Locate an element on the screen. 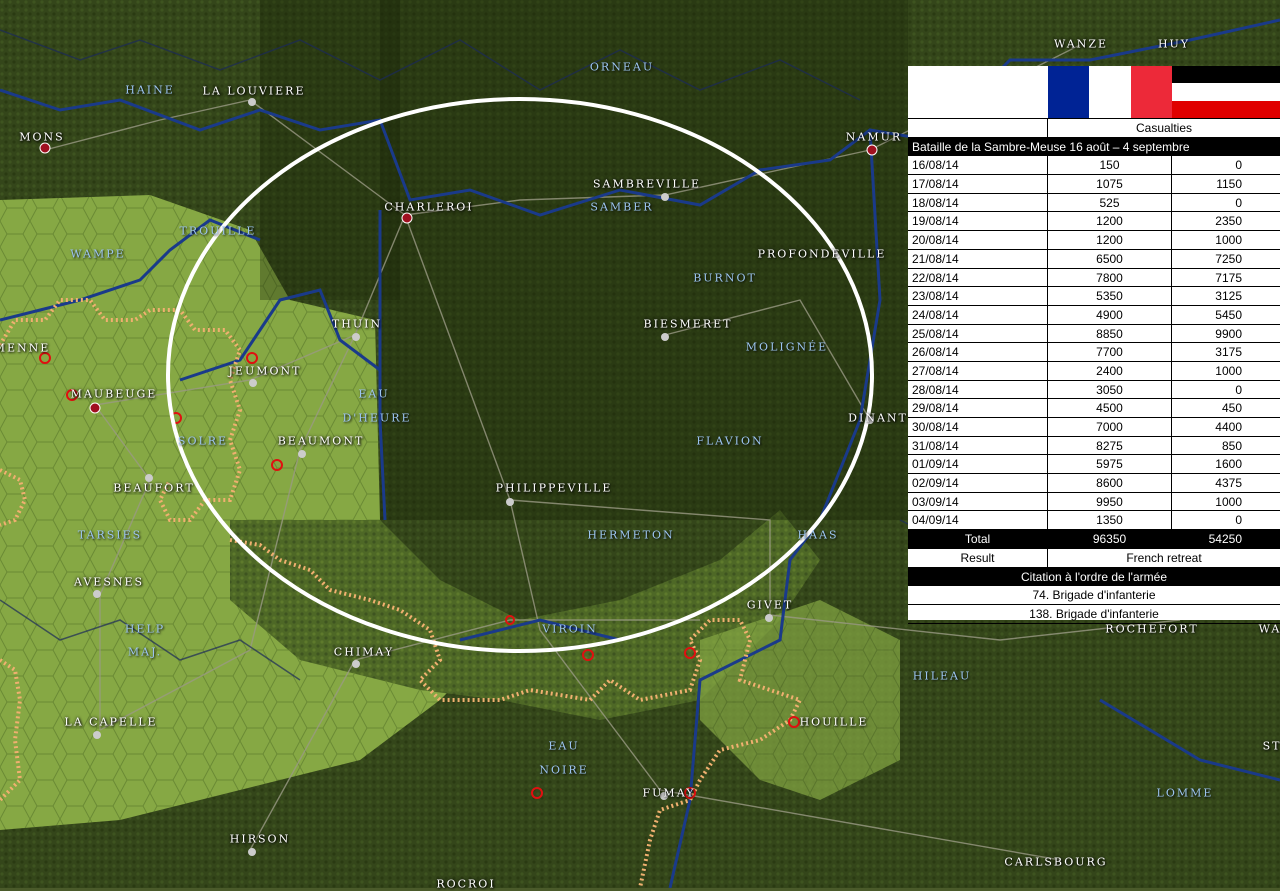 The height and width of the screenshot is (891, 1280). town-label-carlsbourg: CARLSBOURG is located at coordinates (1055, 862).